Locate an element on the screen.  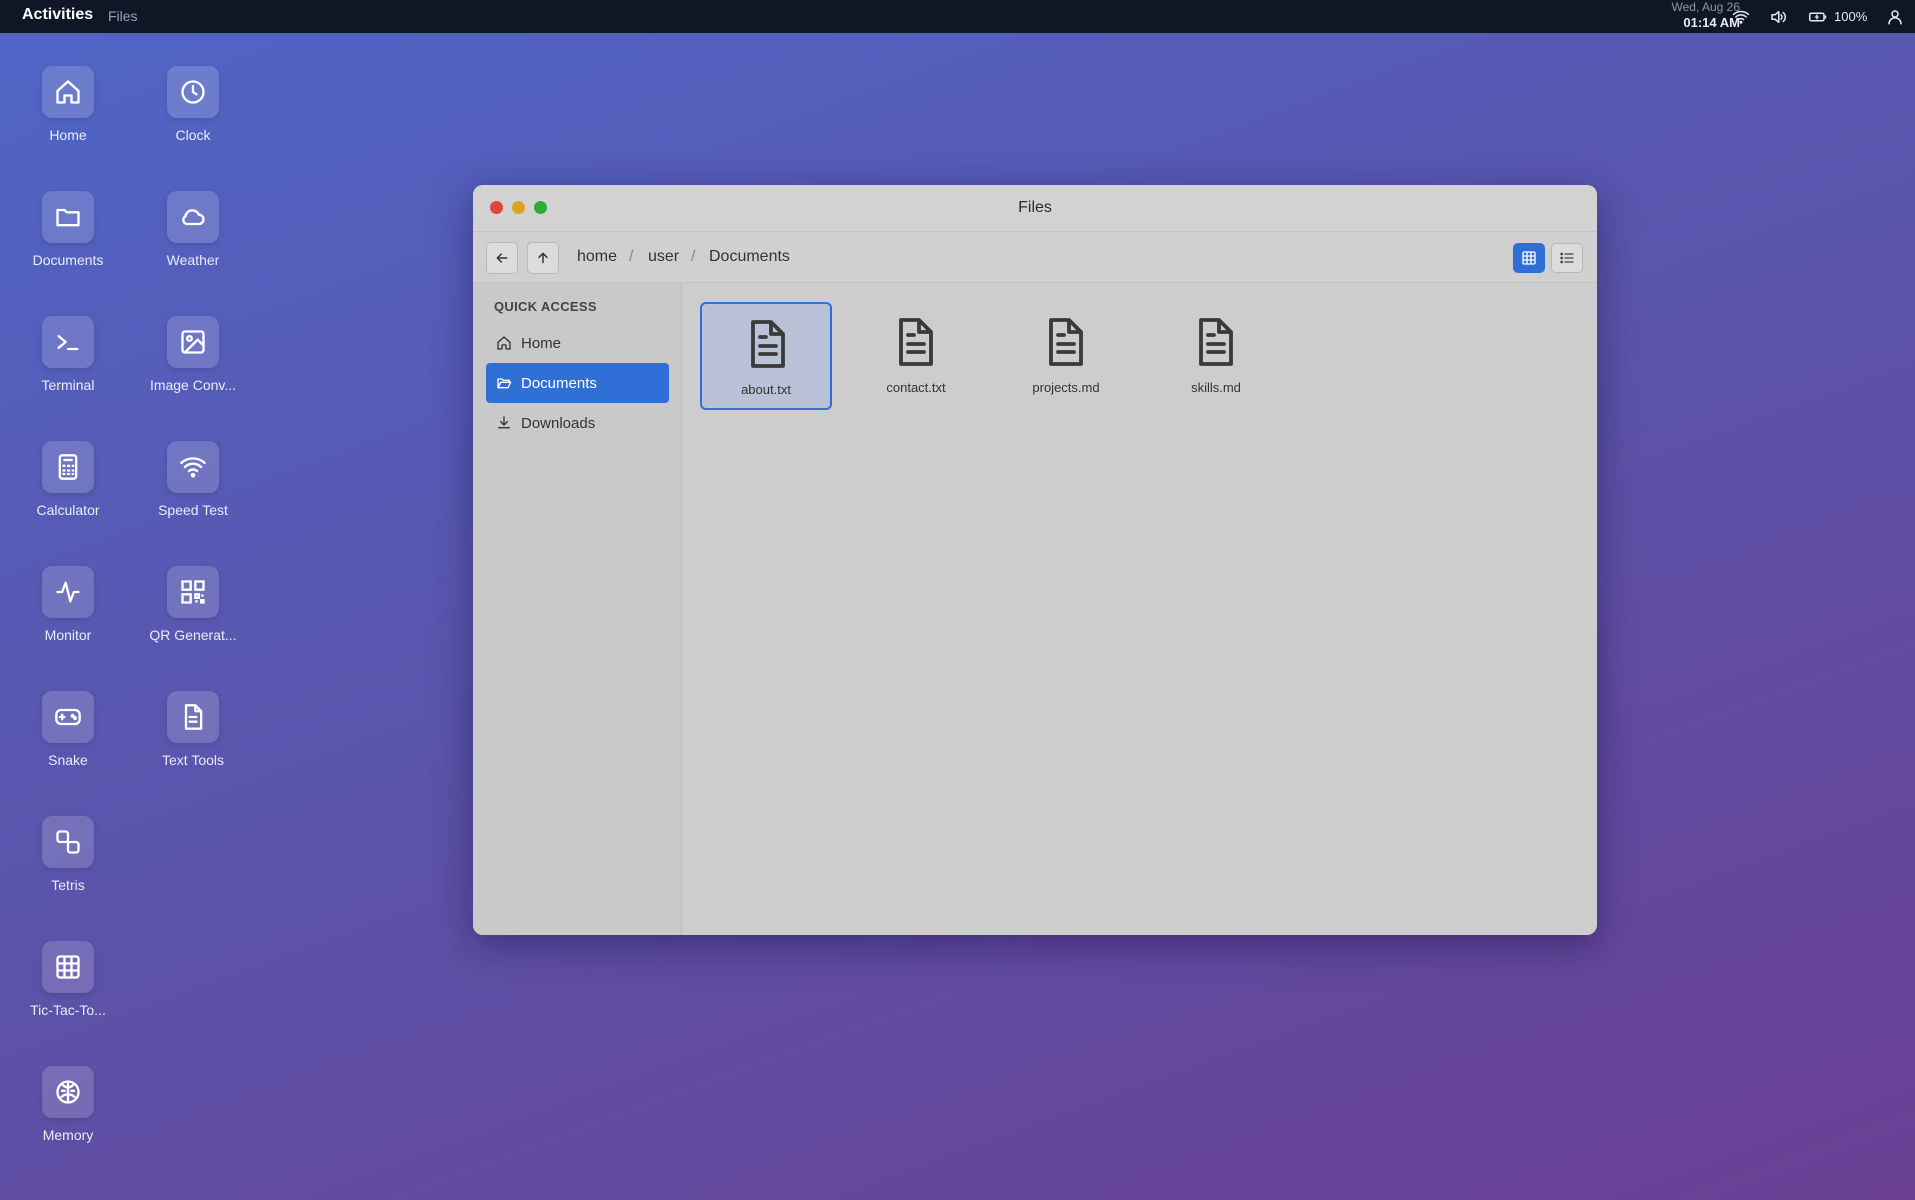
image-icon is located at coordinates (193, 342).